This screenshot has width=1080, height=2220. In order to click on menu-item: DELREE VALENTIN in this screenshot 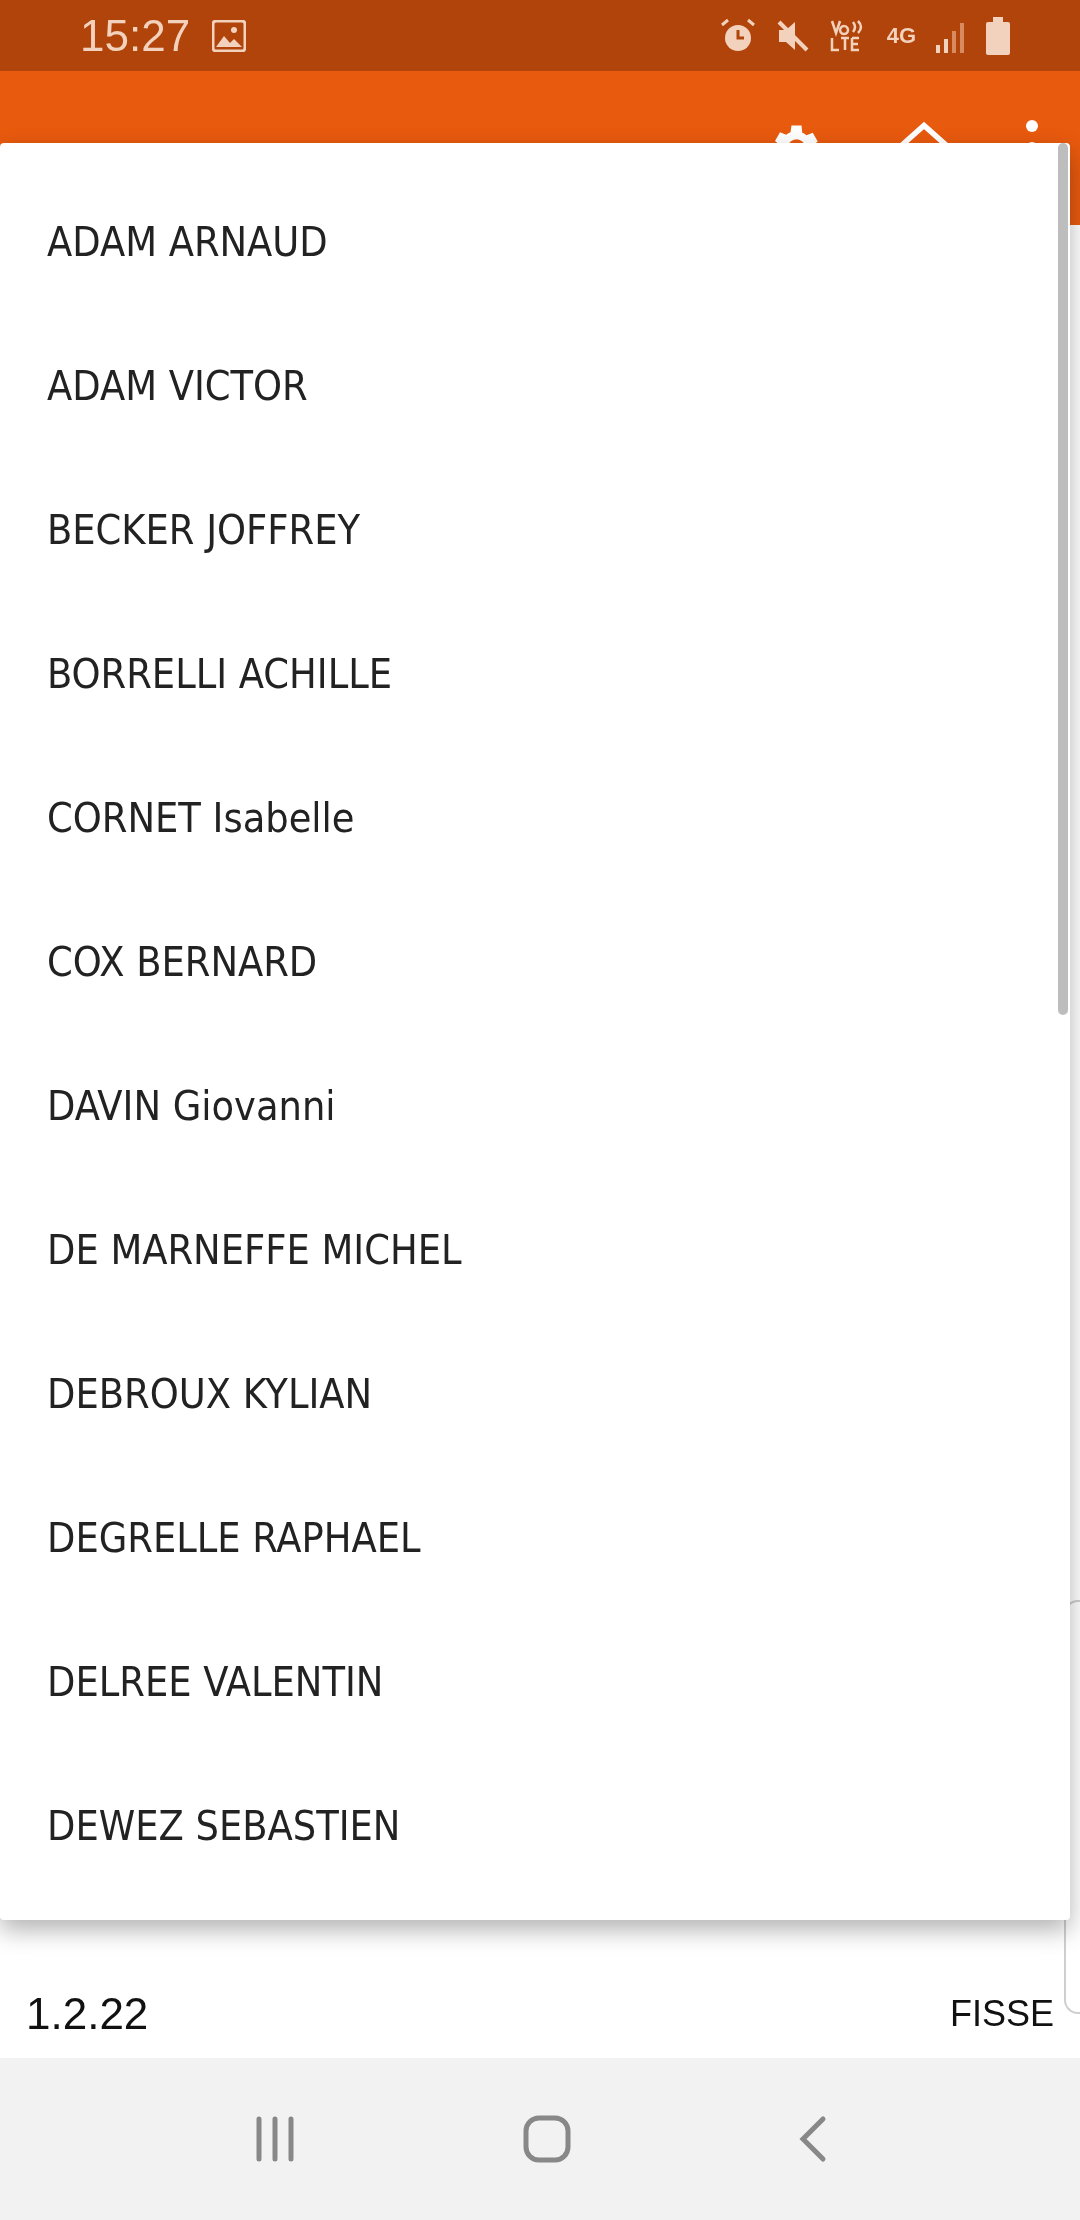, I will do `click(535, 1682)`.